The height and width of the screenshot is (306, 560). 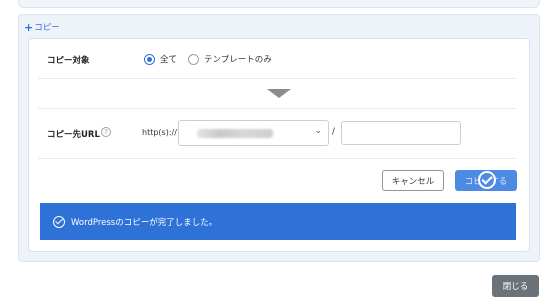 I want to click on copy-target-label: コピー対象, so click(x=68, y=61).